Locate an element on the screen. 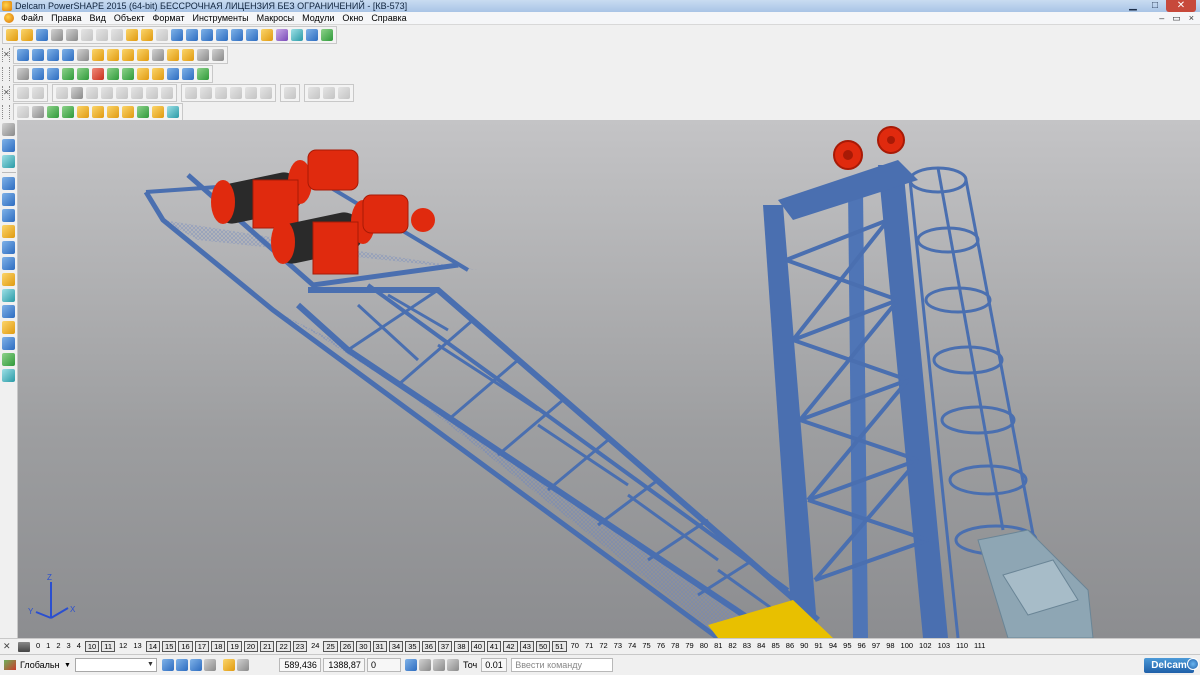 This screenshot has width=1200, height=675. edit-solid-icon is located at coordinates (62, 93).